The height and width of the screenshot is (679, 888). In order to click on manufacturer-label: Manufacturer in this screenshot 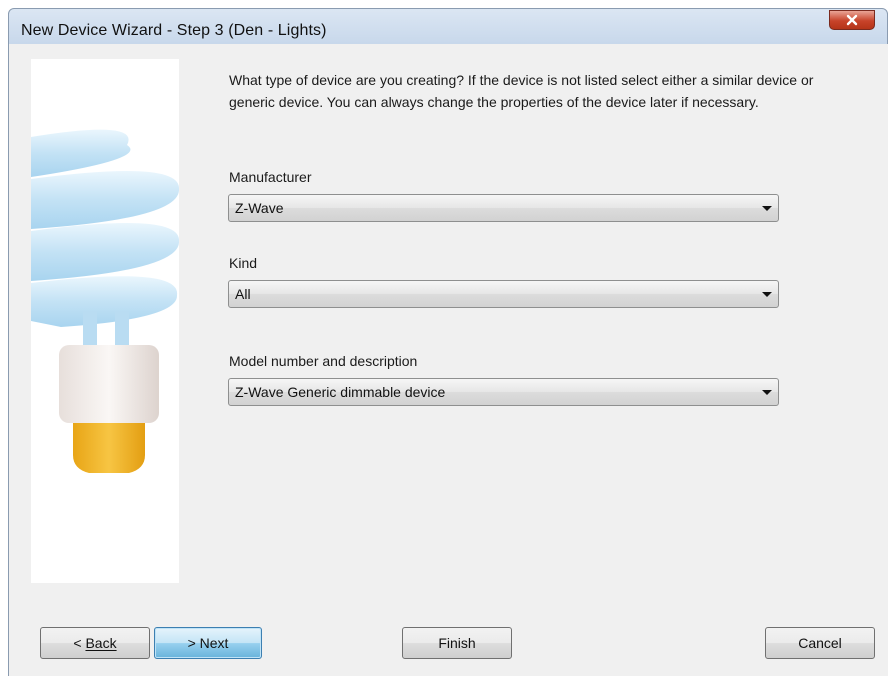, I will do `click(270, 177)`.